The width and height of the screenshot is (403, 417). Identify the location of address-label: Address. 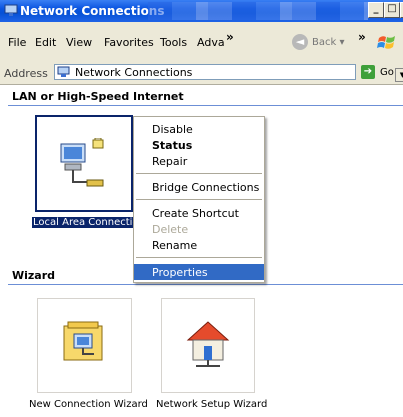
(26, 73).